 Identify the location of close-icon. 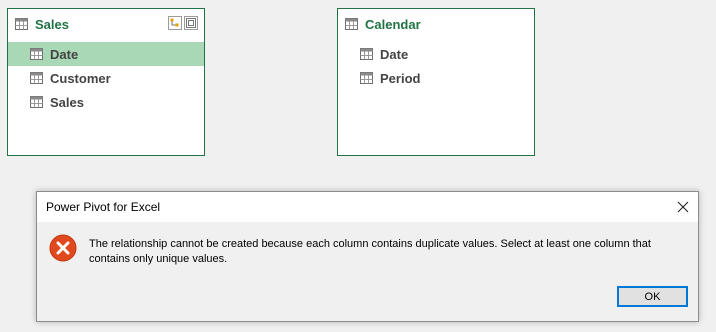
(683, 207).